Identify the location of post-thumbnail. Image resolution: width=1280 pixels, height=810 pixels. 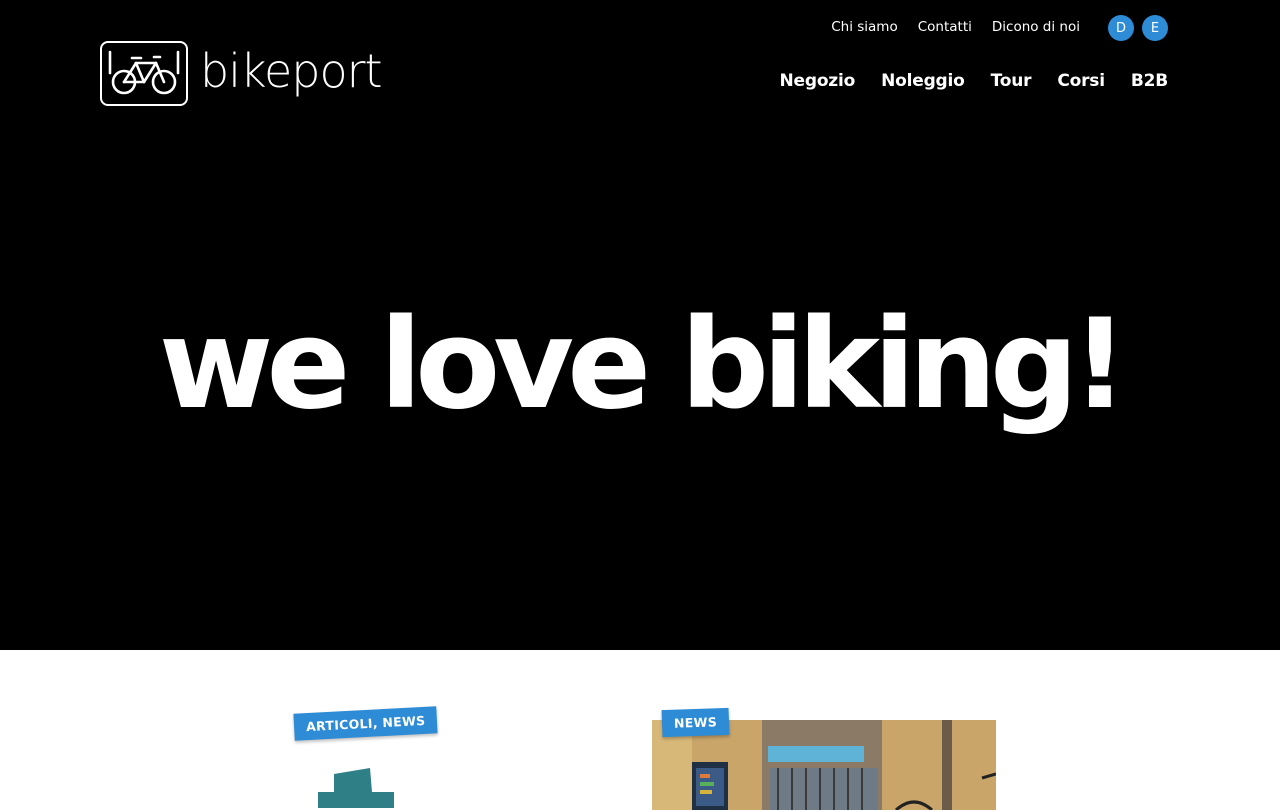
(356, 788).